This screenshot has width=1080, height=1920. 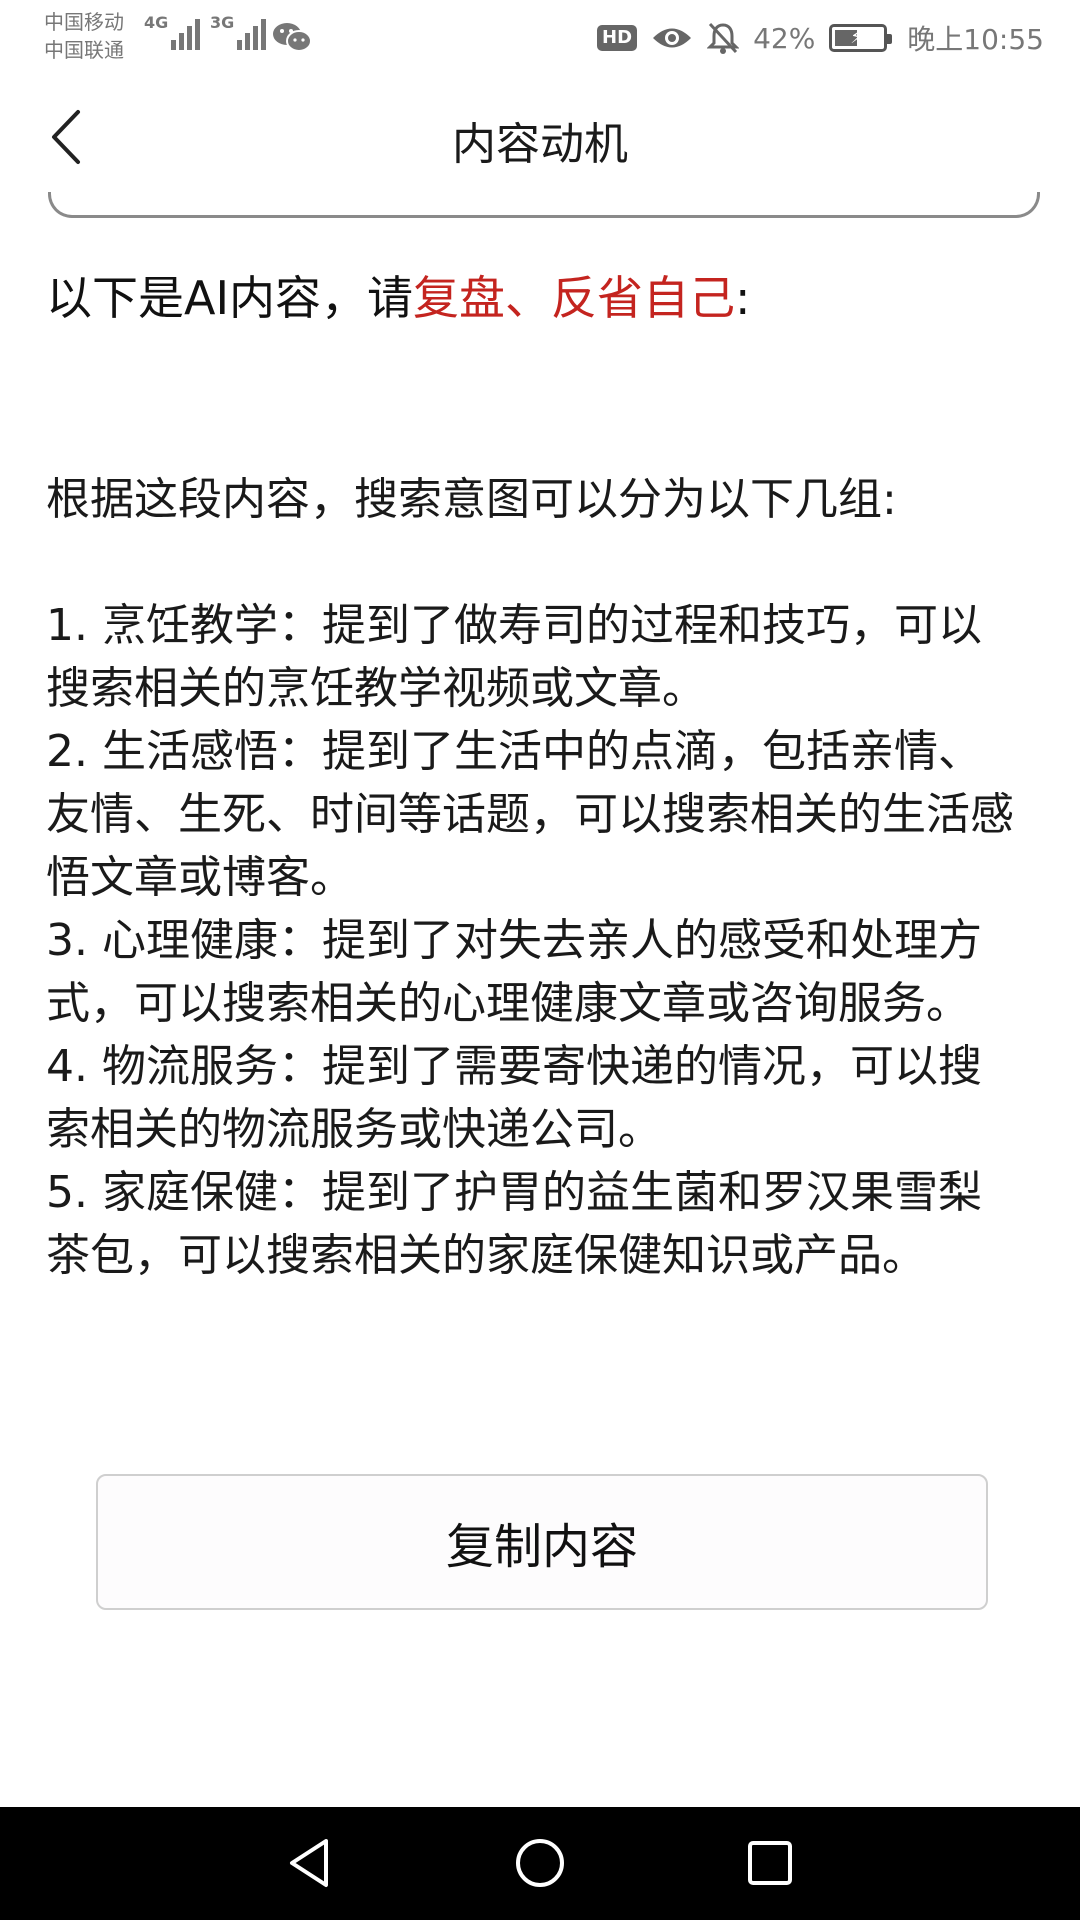 I want to click on list-item: 1. 烹饪教学：提到了做寿司的过程和技巧，可以搜索相关的烹饪教学视频或文章。, so click(x=514, y=657).